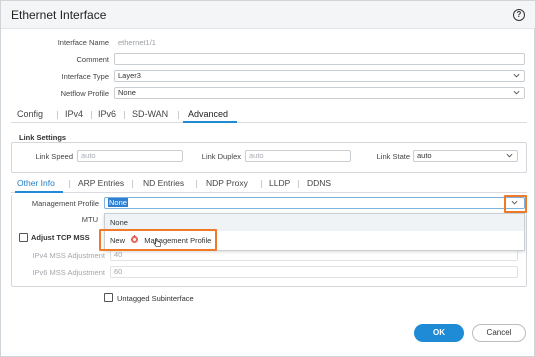  I want to click on management-profile-value: None, so click(118, 202).